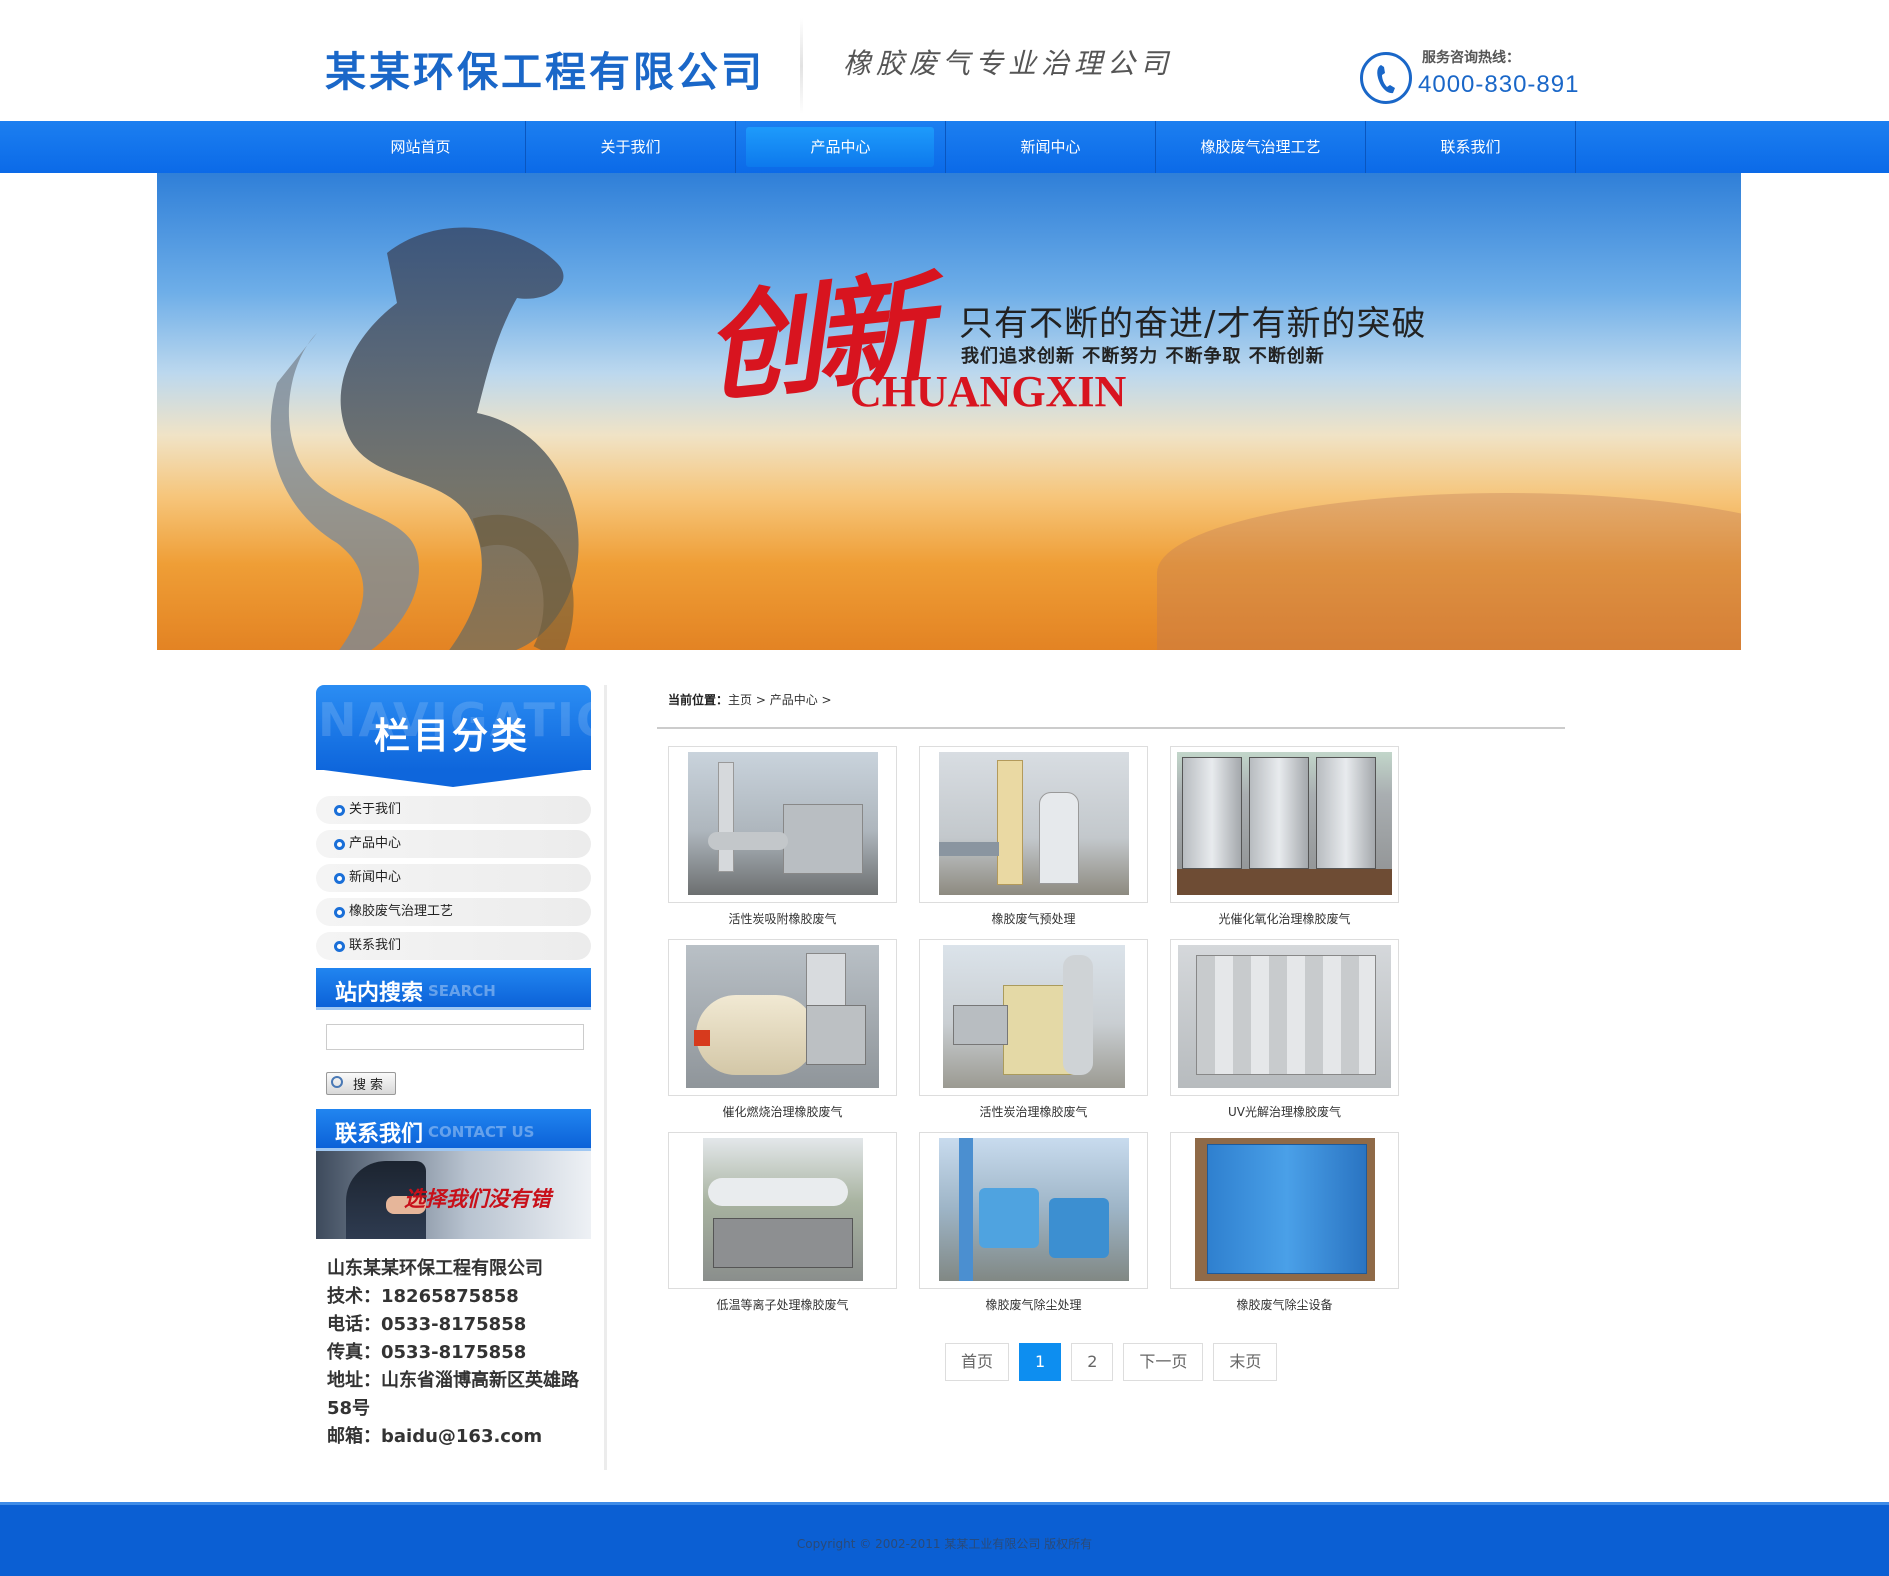 This screenshot has height=1576, width=1889. What do you see at coordinates (455, 1037) in the screenshot?
I see `search-input` at bounding box center [455, 1037].